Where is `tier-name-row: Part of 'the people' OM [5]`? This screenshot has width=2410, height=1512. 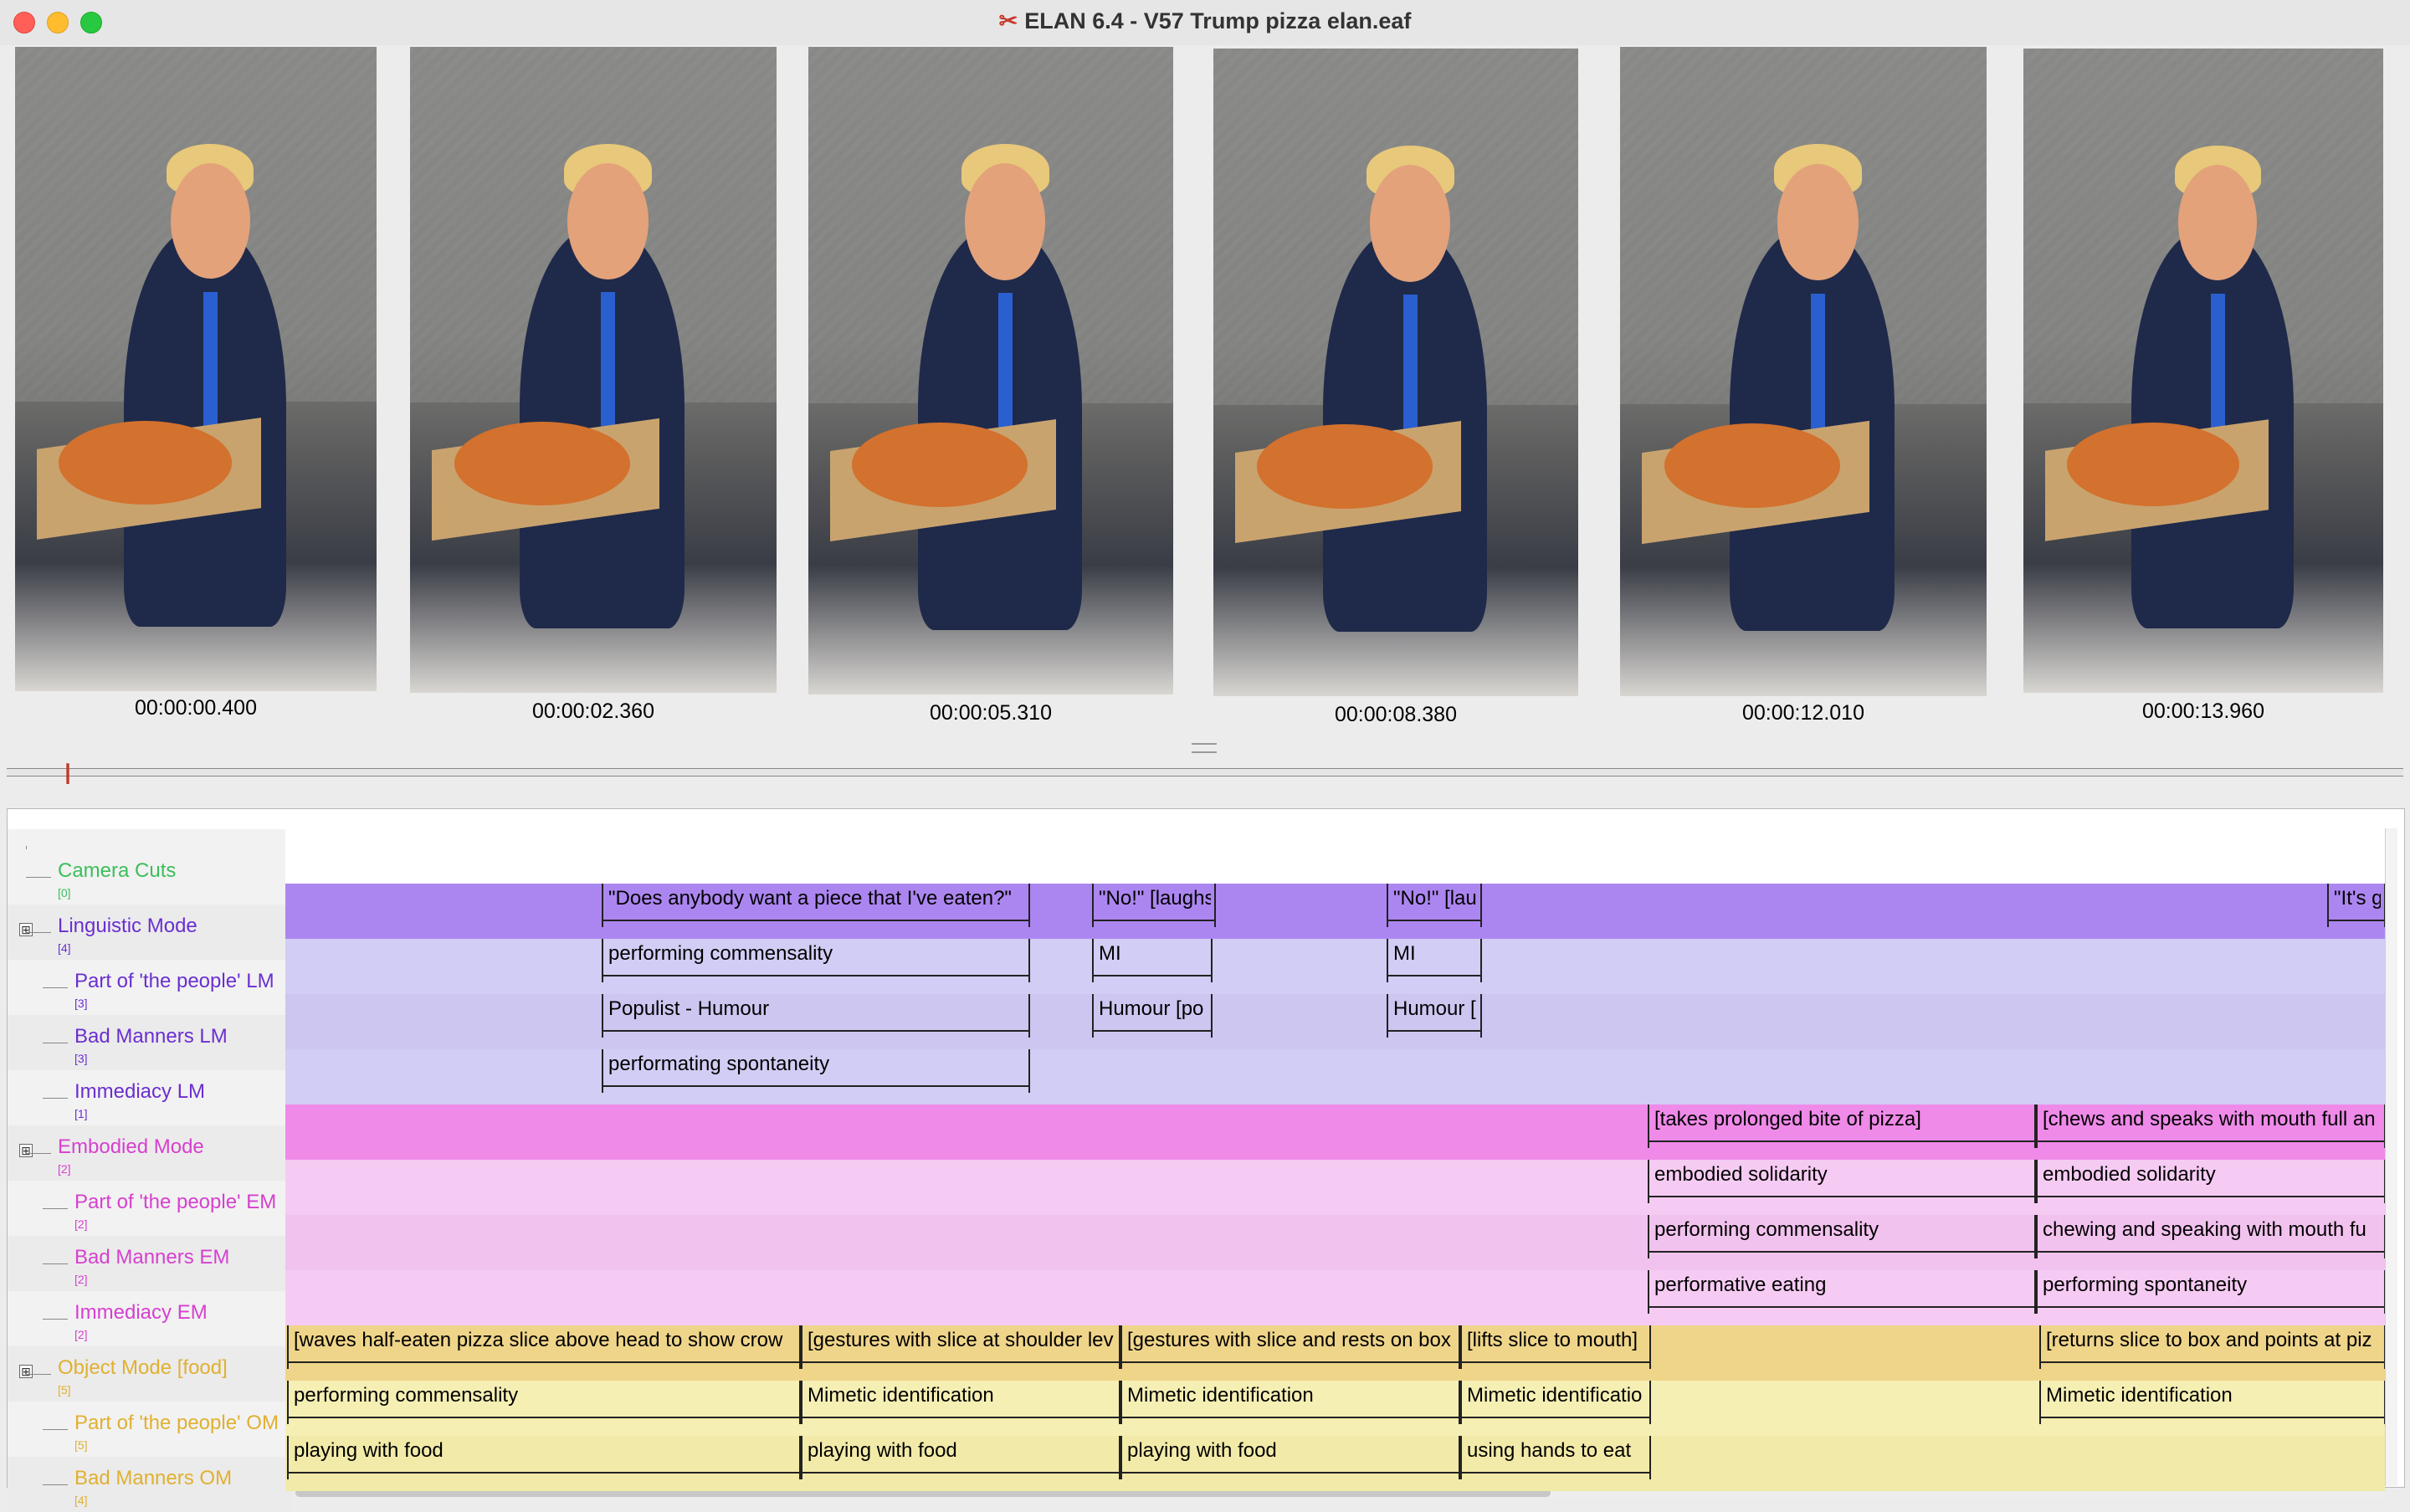
tier-name-row: Part of 'the people' OM [5] is located at coordinates (150, 1429).